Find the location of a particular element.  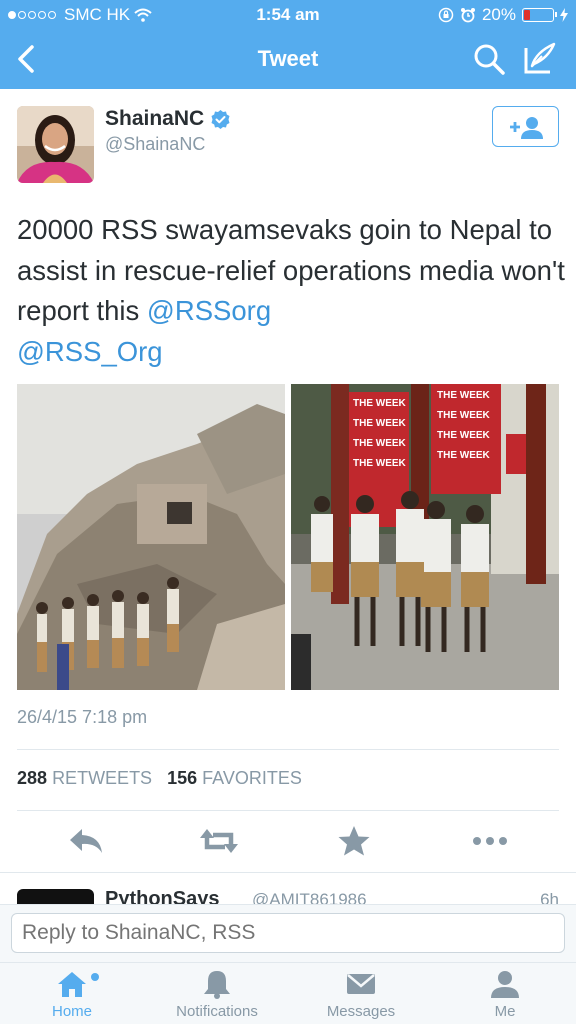

tweet-stats: 288 RETWEETS 156 FAVORITES is located at coordinates (159, 778).